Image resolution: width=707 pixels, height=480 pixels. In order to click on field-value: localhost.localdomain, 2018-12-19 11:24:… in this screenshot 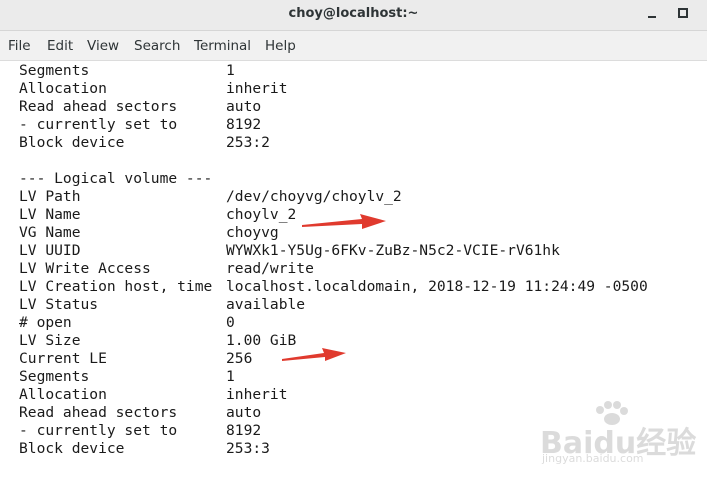, I will do `click(437, 286)`.